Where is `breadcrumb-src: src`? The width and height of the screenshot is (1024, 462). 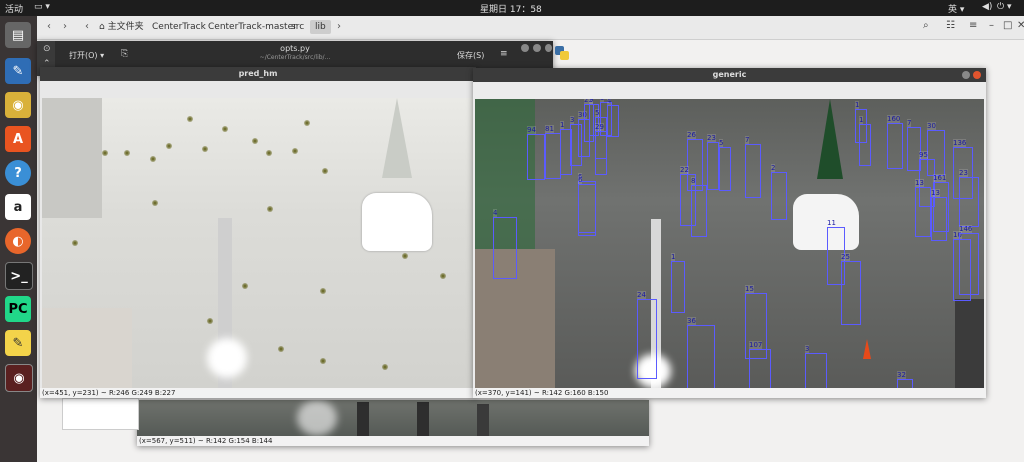 breadcrumb-src: src is located at coordinates (297, 27).